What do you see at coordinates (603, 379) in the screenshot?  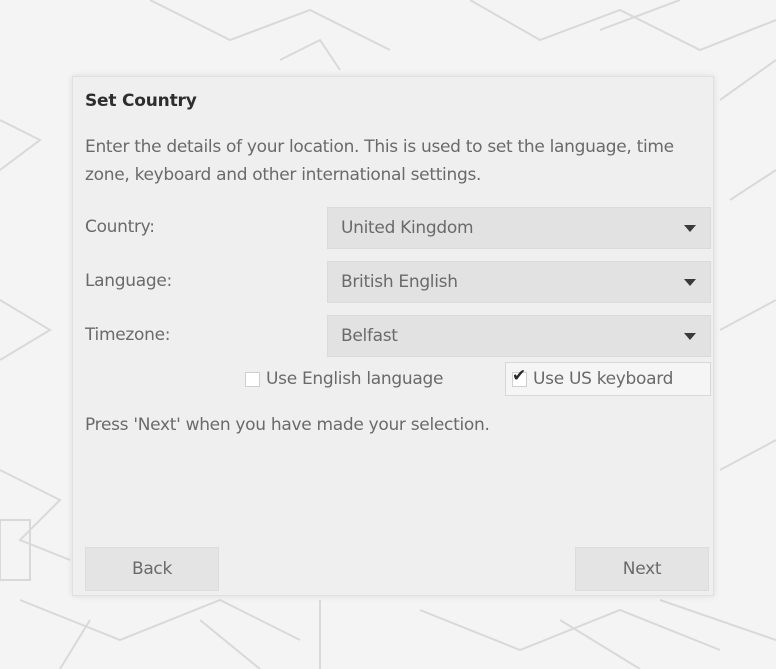 I see `use-us-keyboard-label: Use US keyboard` at bounding box center [603, 379].